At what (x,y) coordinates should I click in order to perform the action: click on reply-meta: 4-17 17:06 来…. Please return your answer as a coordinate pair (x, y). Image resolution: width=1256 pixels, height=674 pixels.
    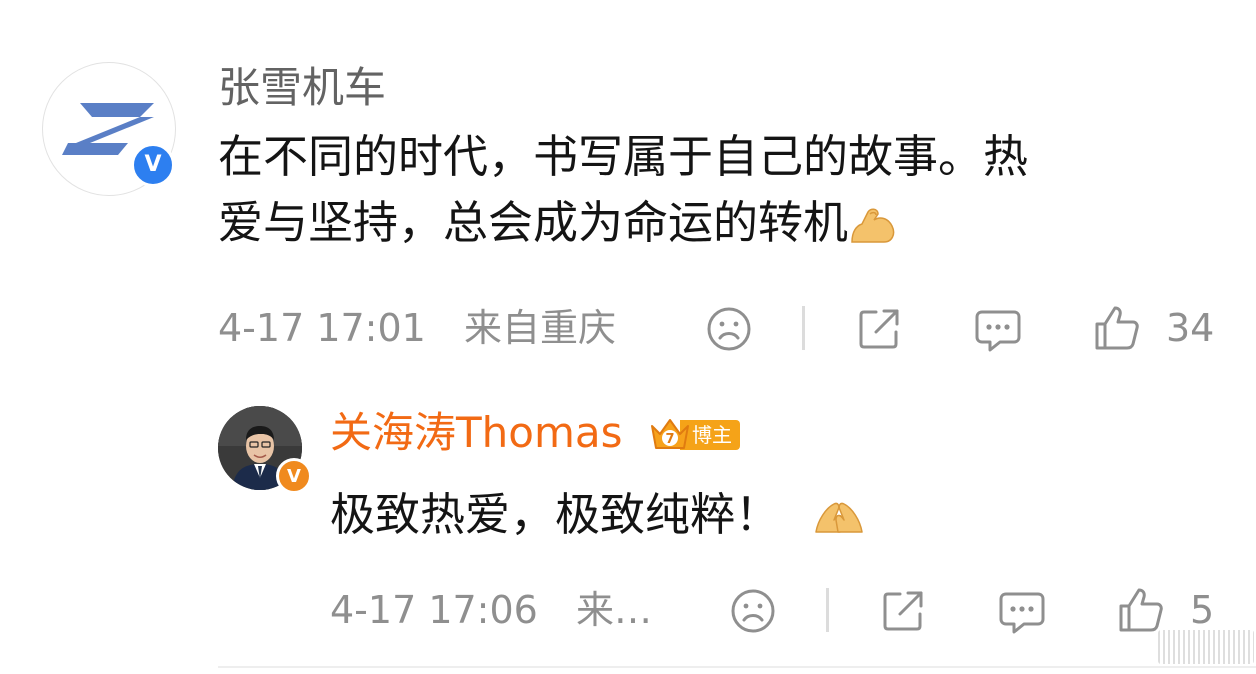
    Looking at the image, I should click on (491, 610).